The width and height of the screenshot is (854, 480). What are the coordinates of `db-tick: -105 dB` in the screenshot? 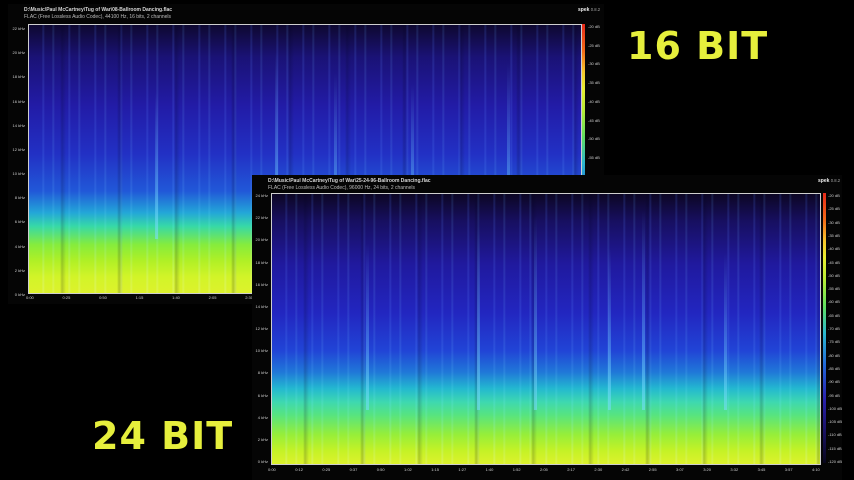 It's located at (835, 422).